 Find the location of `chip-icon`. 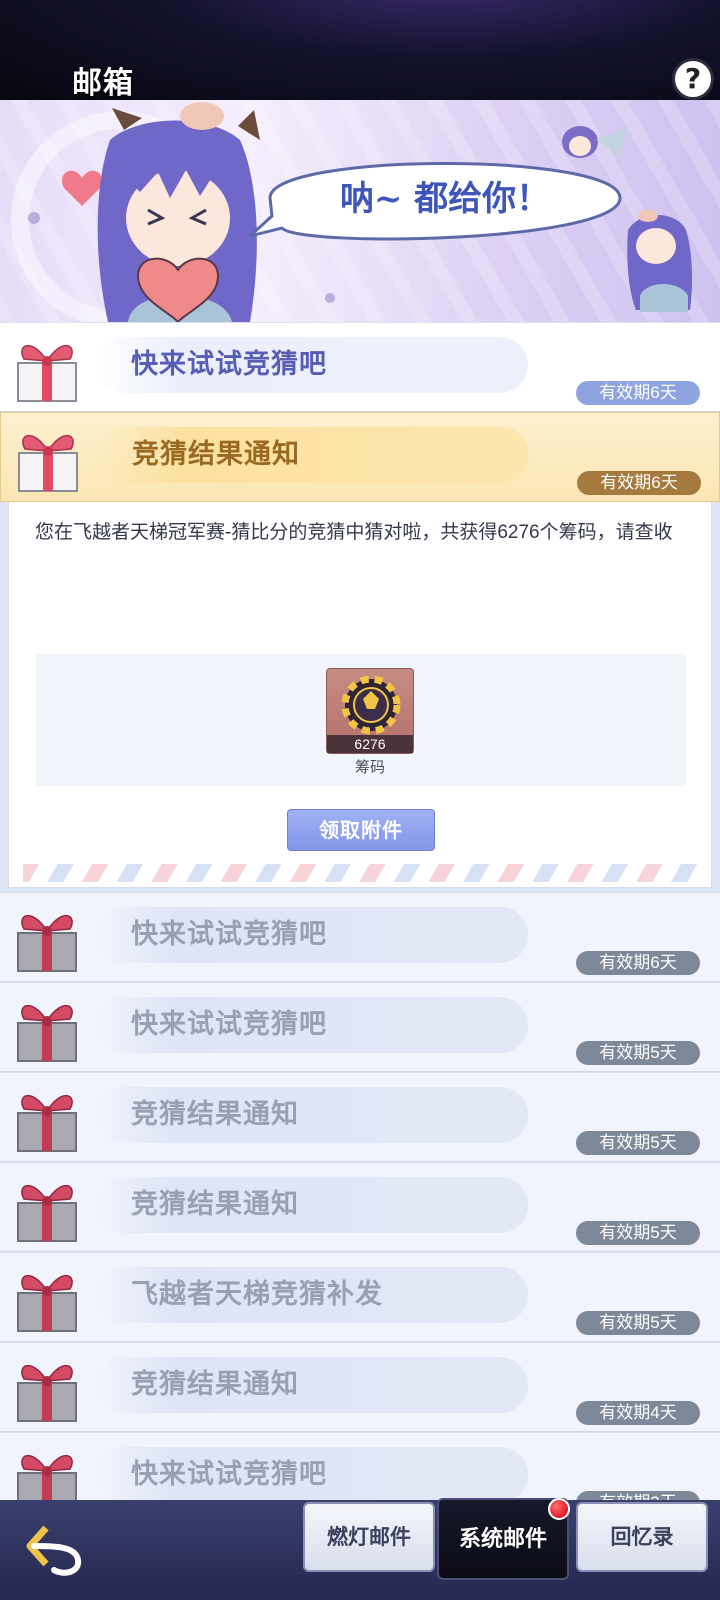

chip-icon is located at coordinates (371, 705).